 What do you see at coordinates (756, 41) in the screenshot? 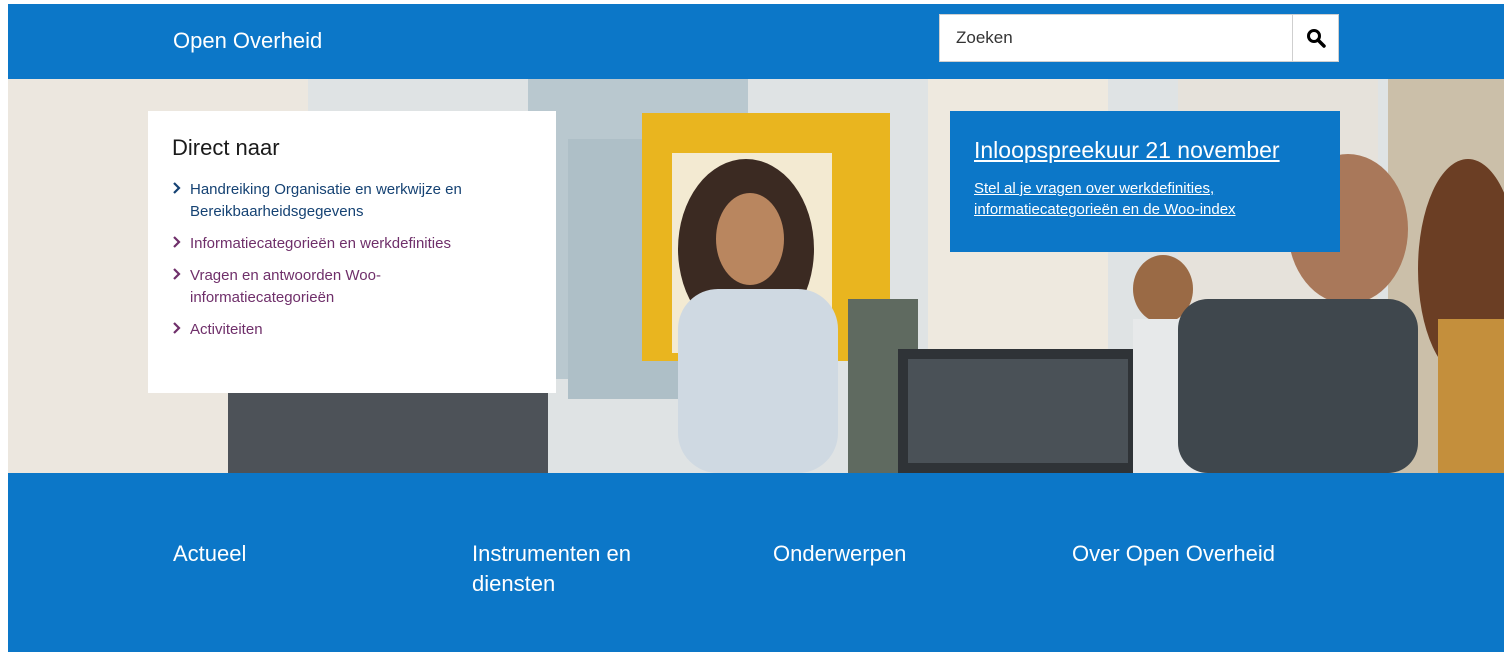
I see `site-header: Open Overheid` at bounding box center [756, 41].